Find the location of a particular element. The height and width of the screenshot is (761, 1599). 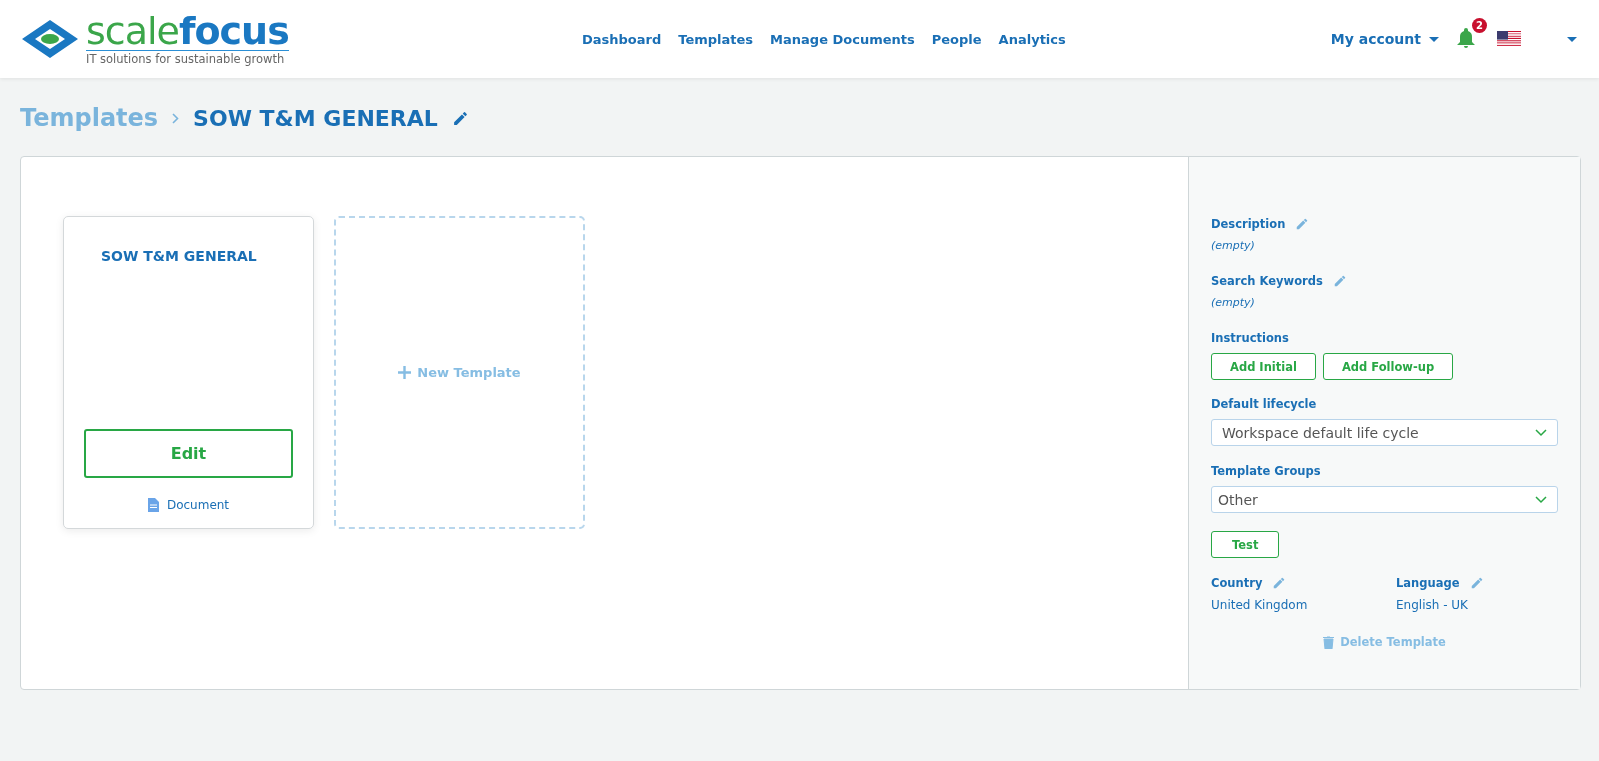

field-label: Template Groups is located at coordinates (1266, 471).